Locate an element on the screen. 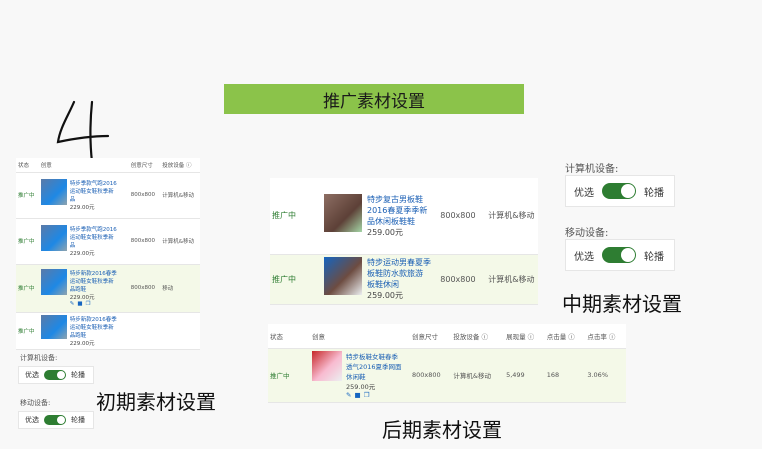 The width and height of the screenshot is (762, 449). creative-cell: 特步复古男板鞋2016春夏季季新品休闲板鞋鞋 259.00元 is located at coordinates (380, 216).